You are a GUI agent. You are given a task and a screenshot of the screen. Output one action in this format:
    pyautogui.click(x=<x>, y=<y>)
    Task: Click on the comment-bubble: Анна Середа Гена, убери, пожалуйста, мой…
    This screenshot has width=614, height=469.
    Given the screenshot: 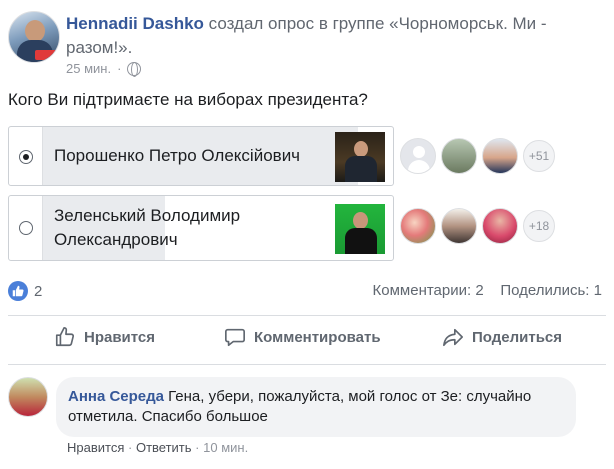 What is the action you would take?
    pyautogui.click(x=316, y=407)
    